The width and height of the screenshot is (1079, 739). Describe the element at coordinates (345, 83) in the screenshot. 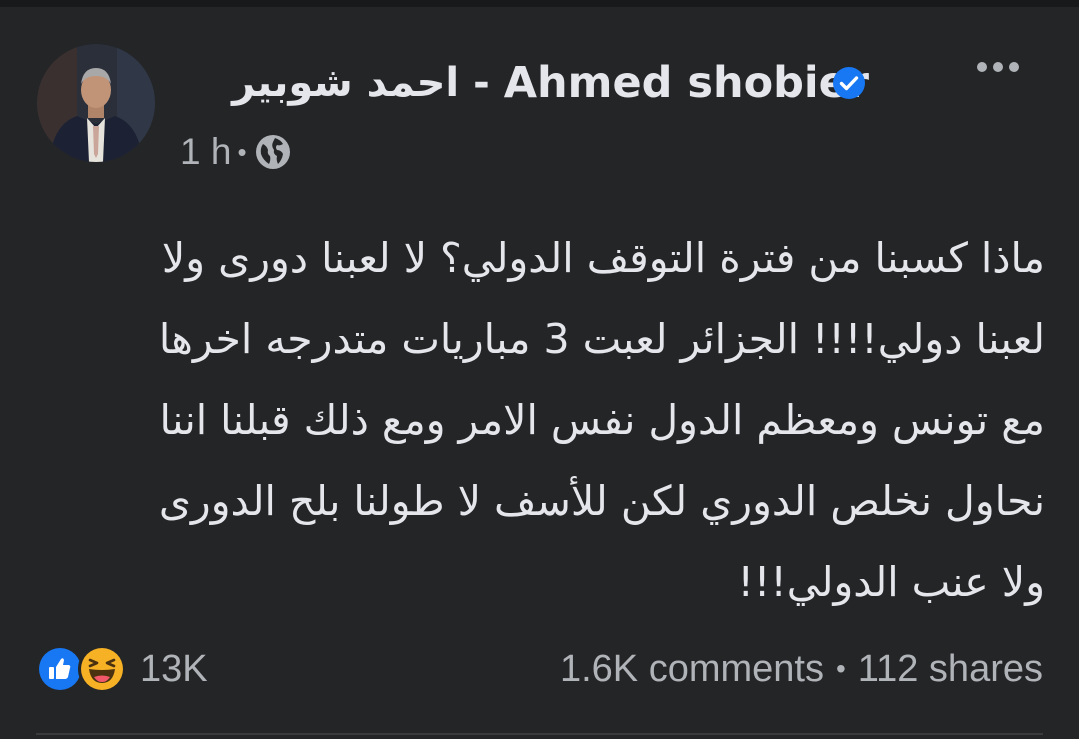

I see `author-name-arabic: احمد شوبير` at that location.